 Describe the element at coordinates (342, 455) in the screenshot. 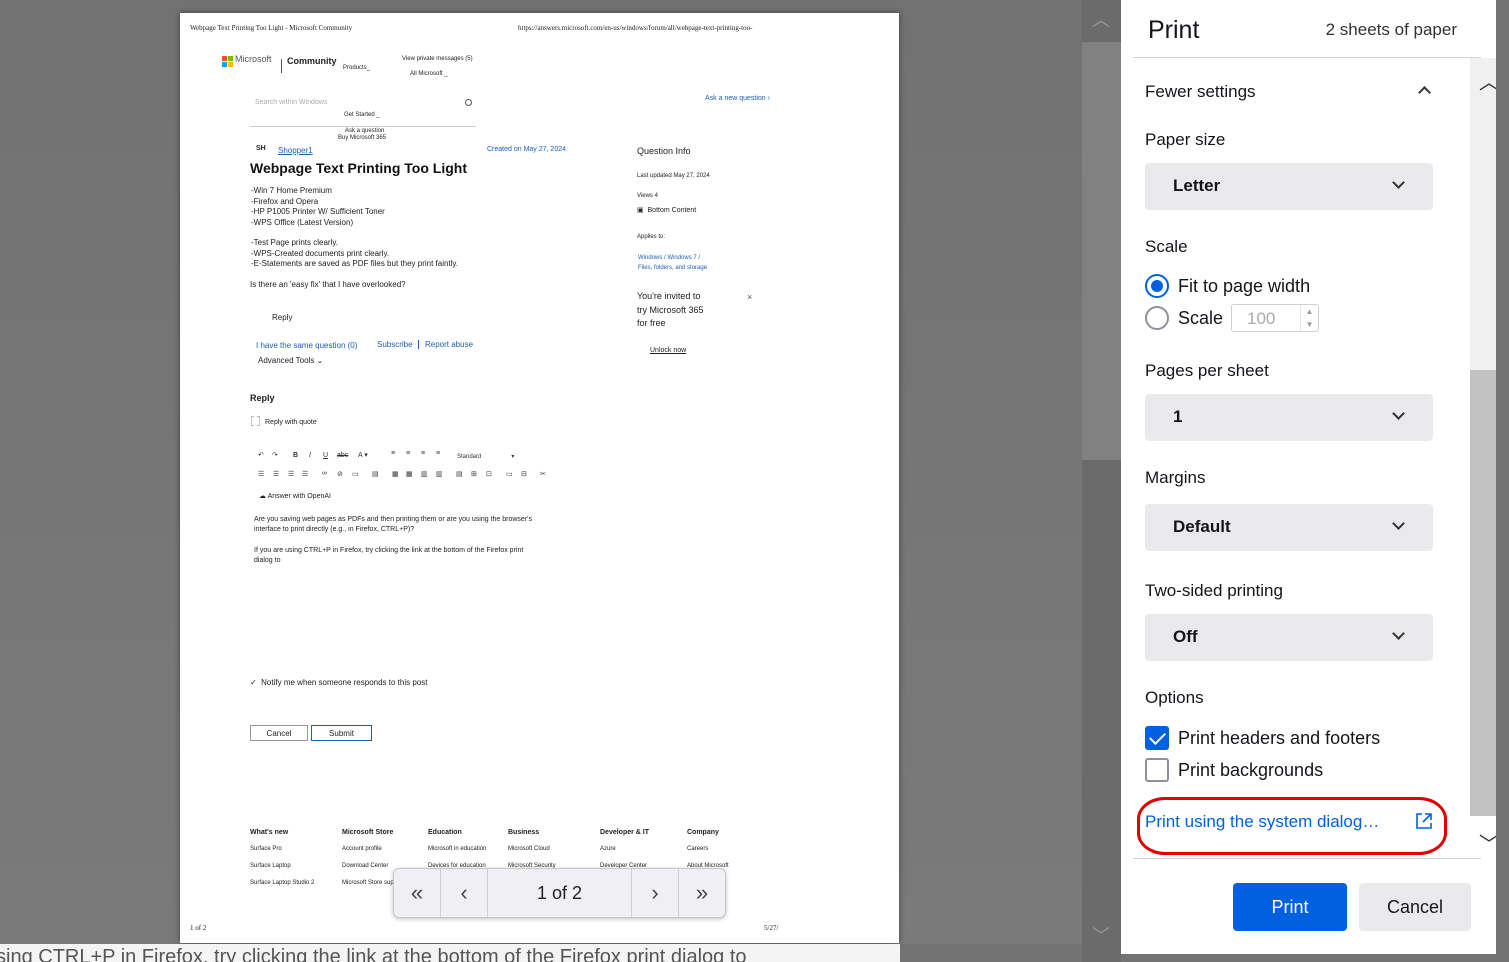

I see `strikethrough-icon: abc` at that location.